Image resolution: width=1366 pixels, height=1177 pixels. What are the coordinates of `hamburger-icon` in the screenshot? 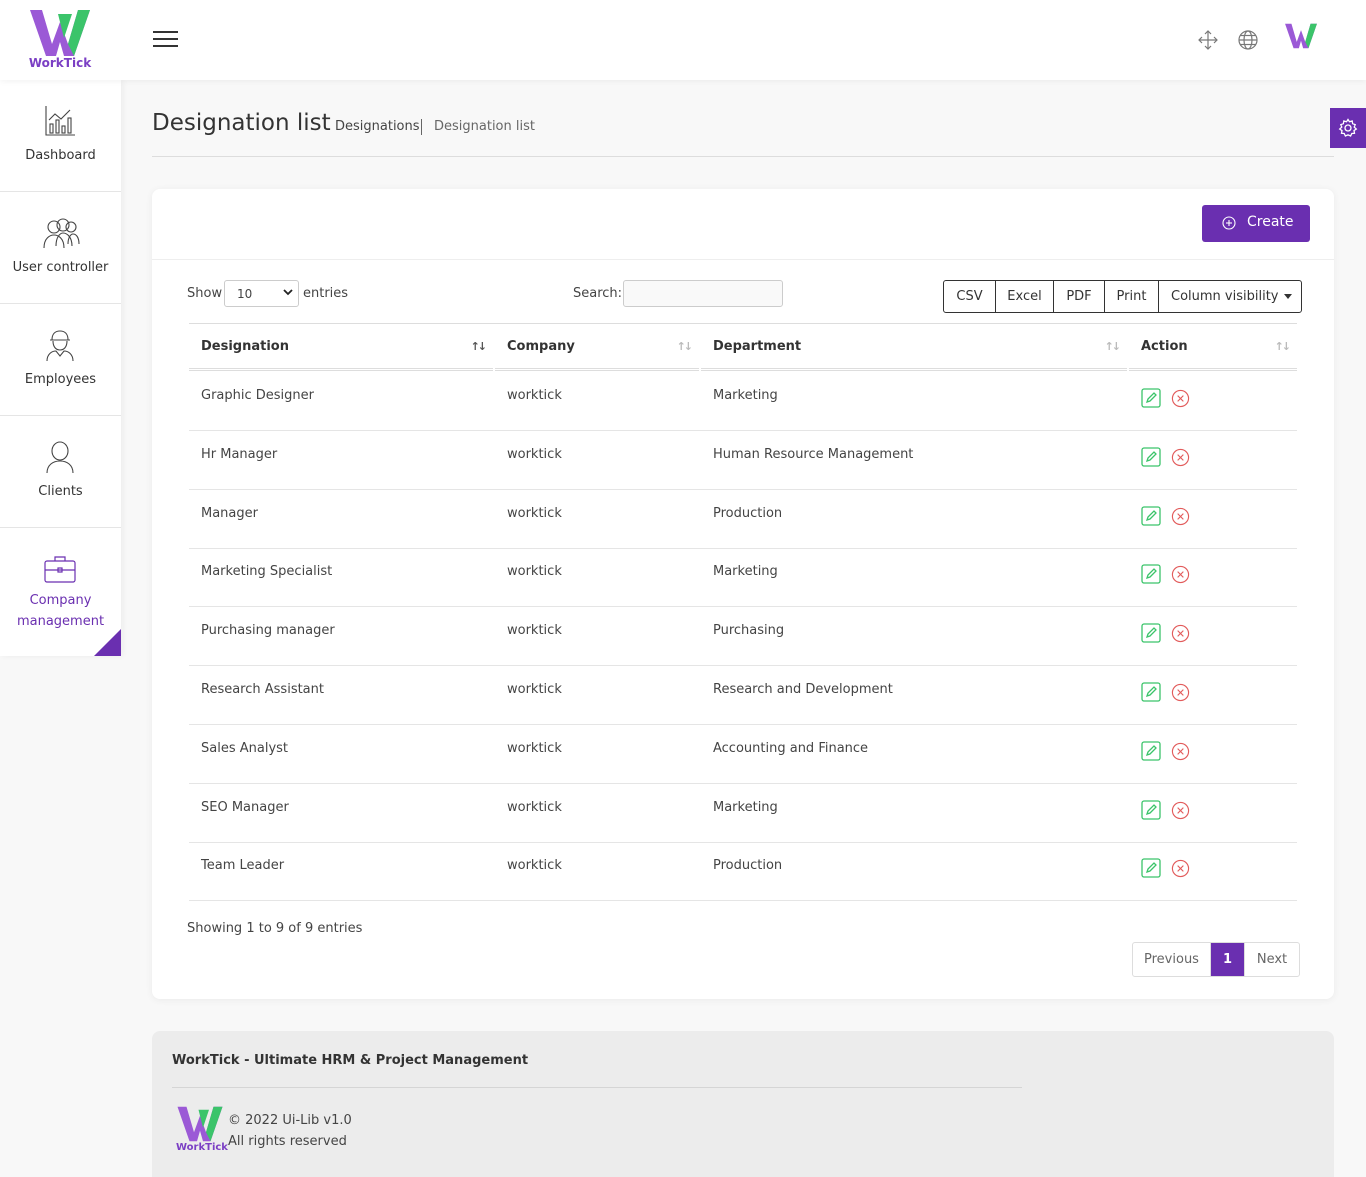 It's located at (165, 40).